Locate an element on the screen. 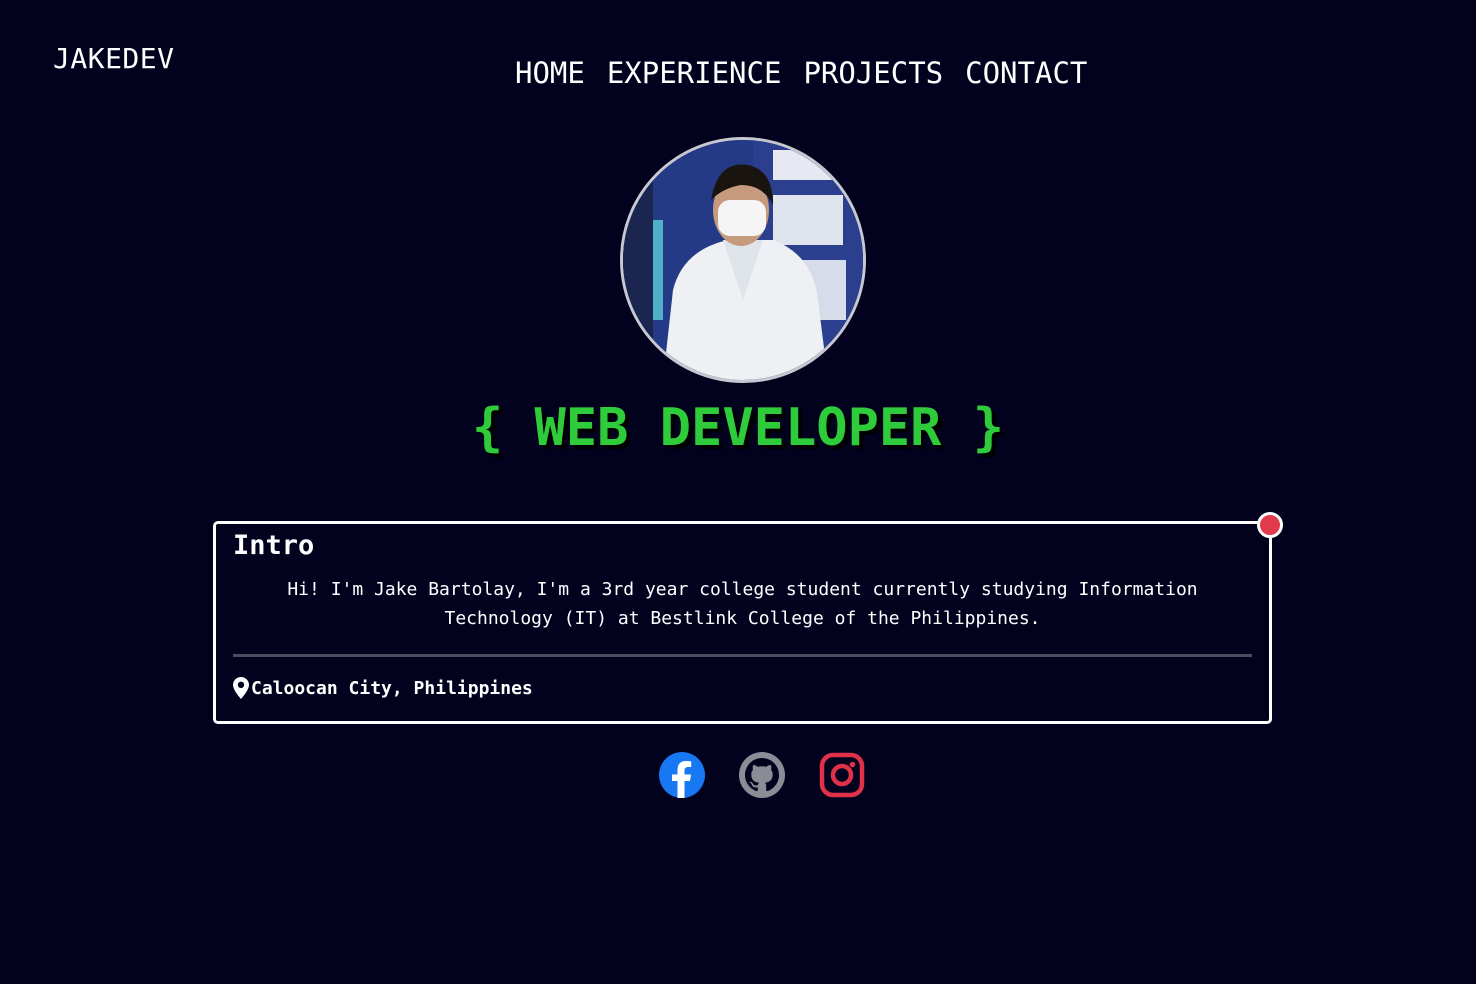 This screenshot has width=1476, height=984. facebook-link is located at coordinates (682, 775).